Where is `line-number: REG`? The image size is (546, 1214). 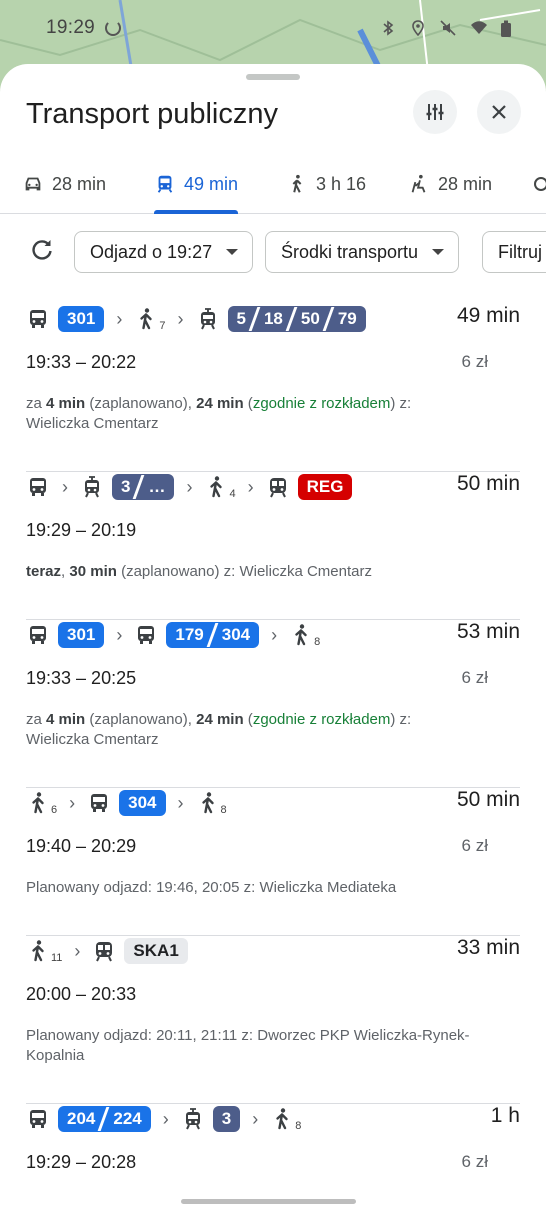 line-number: REG is located at coordinates (325, 486).